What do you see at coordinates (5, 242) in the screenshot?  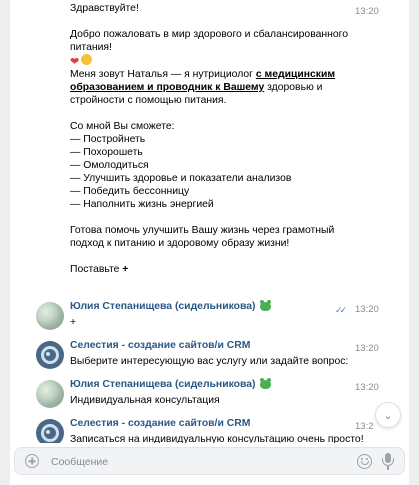 I see `left-gutter` at bounding box center [5, 242].